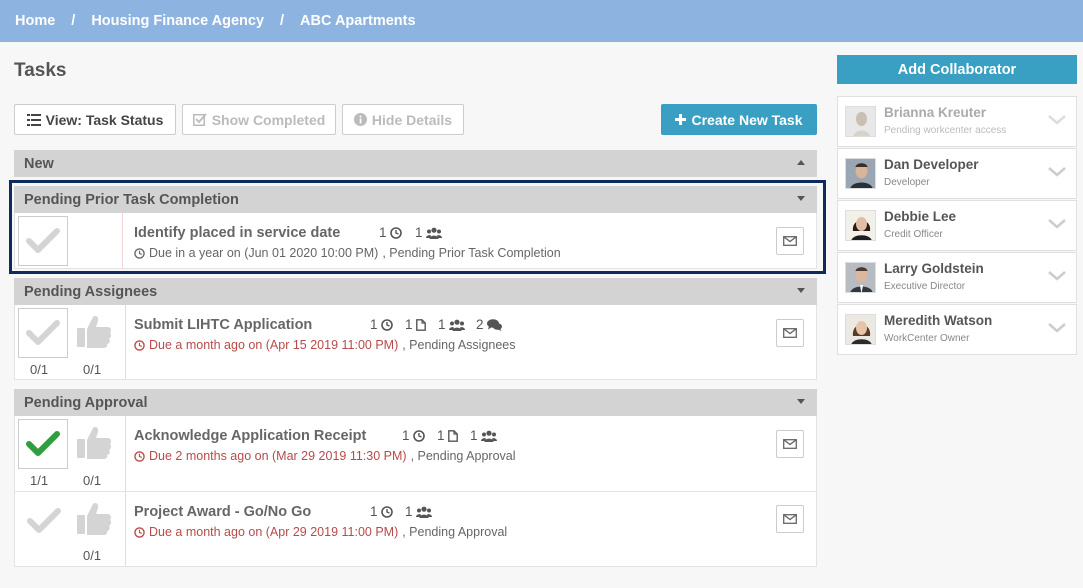 This screenshot has width=1083, height=588. What do you see at coordinates (957, 69) in the screenshot?
I see `add-collaborator-button: Add Collaborator` at bounding box center [957, 69].